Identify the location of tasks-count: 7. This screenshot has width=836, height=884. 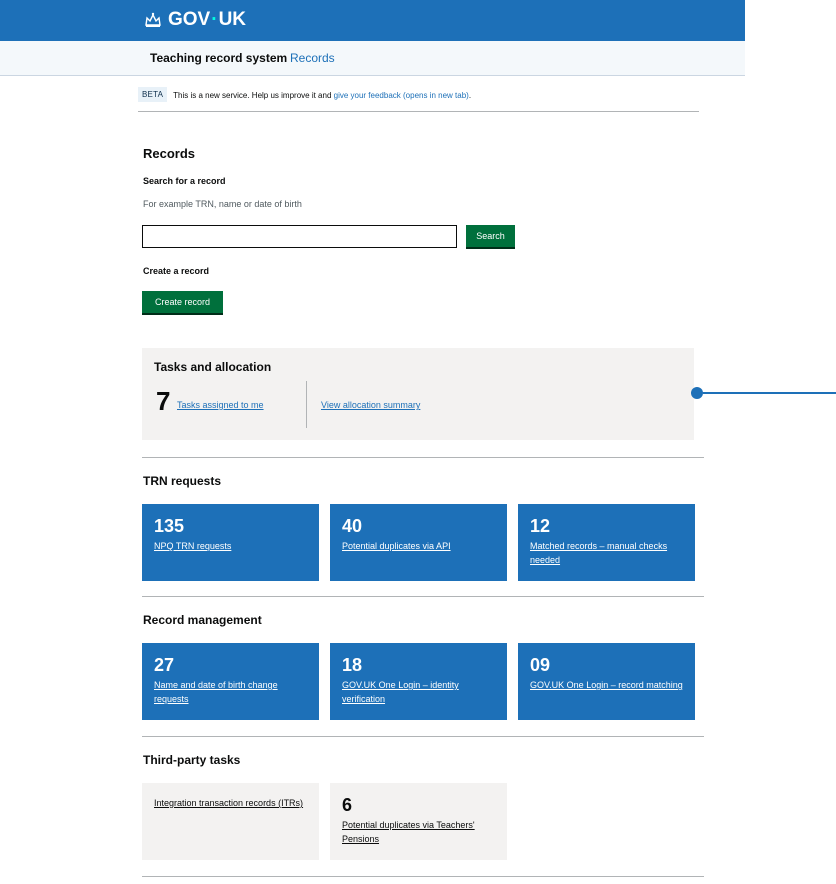
(163, 401).